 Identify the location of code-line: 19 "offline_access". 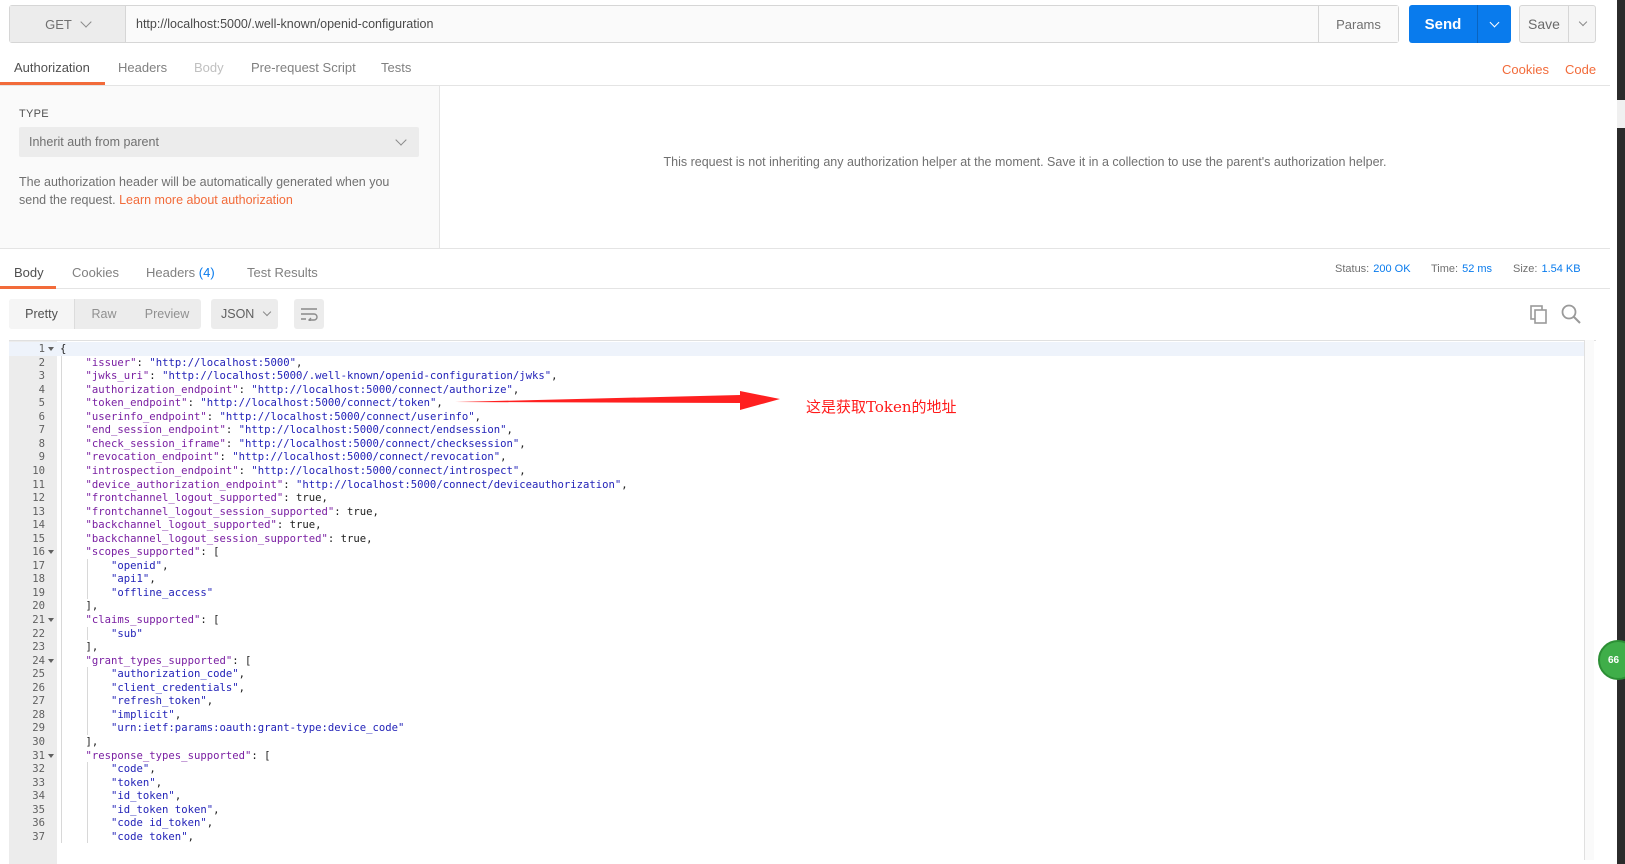
(799, 593).